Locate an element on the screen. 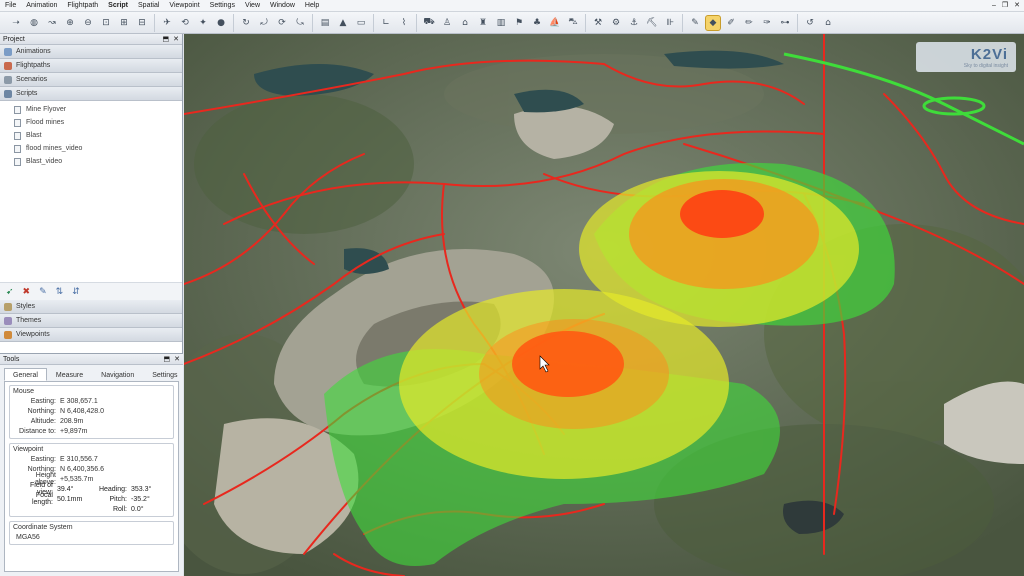 This screenshot has height=576, width=1024. eraser-icon: ▭ is located at coordinates (361, 23).